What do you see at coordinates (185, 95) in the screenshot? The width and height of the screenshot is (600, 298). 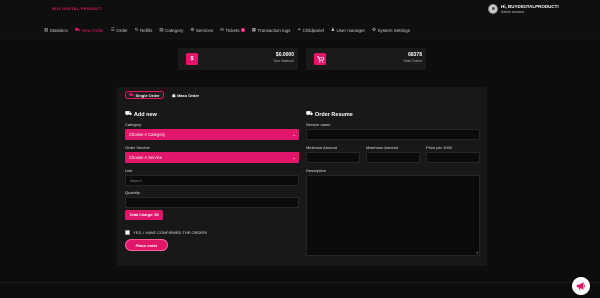 I see `tab-mass-order: ☗ Mass Order` at bounding box center [185, 95].